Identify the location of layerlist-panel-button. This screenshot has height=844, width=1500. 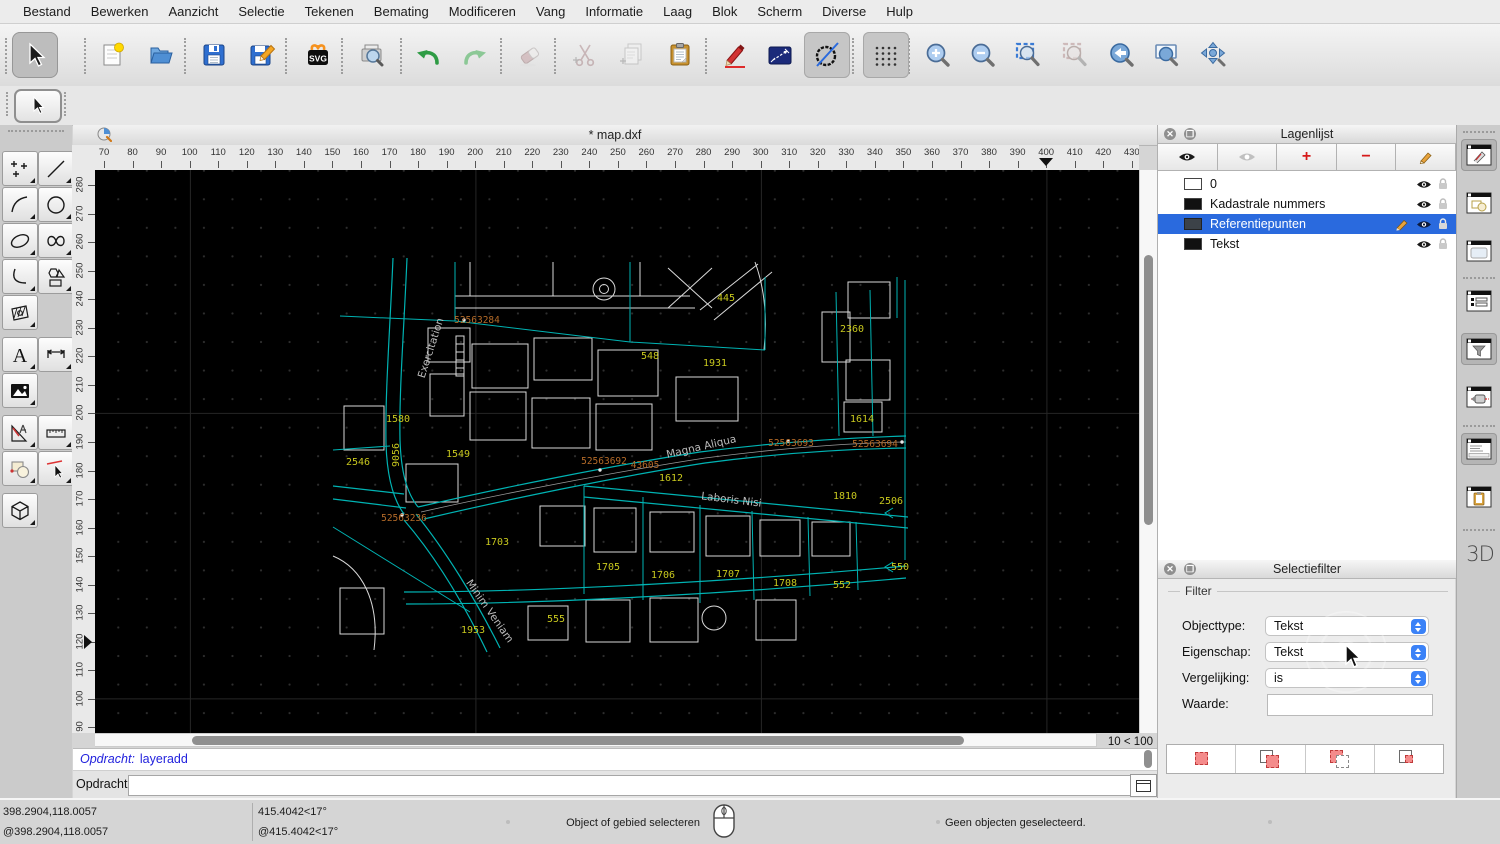
(1479, 301).